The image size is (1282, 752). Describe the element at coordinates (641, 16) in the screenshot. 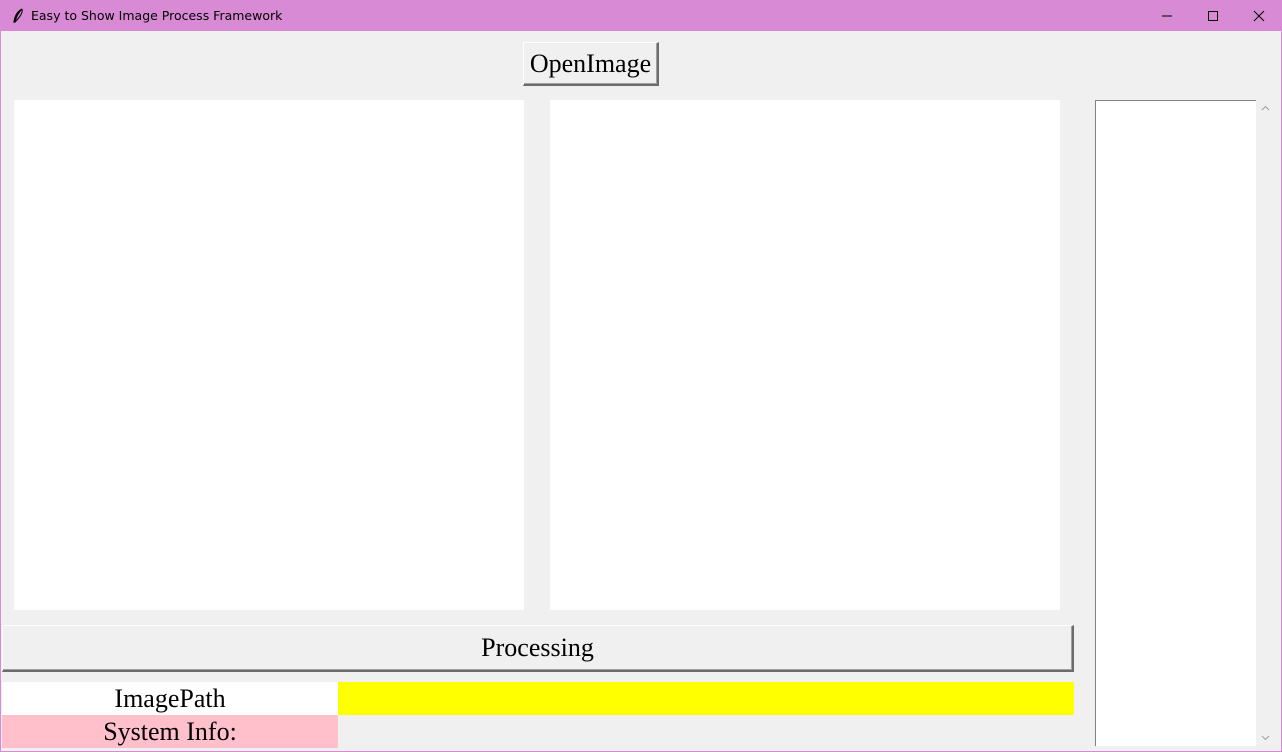

I see `title-bar: Easy to Show Image Process Framework` at that location.